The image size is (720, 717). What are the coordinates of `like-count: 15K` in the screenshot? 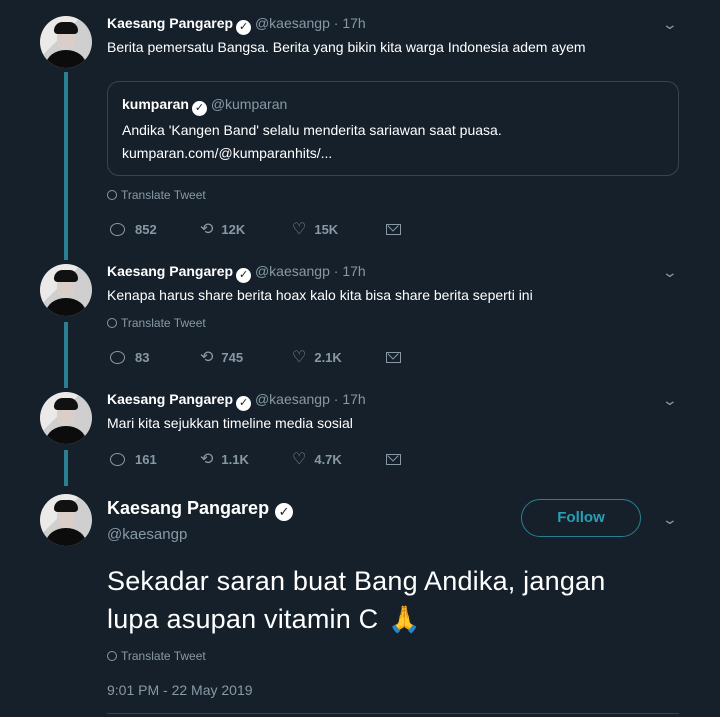 It's located at (326, 229).